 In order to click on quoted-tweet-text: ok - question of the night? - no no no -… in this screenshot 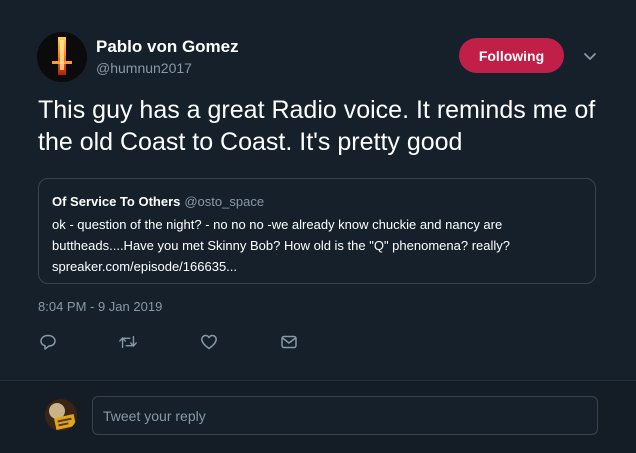, I will do `click(281, 235)`.